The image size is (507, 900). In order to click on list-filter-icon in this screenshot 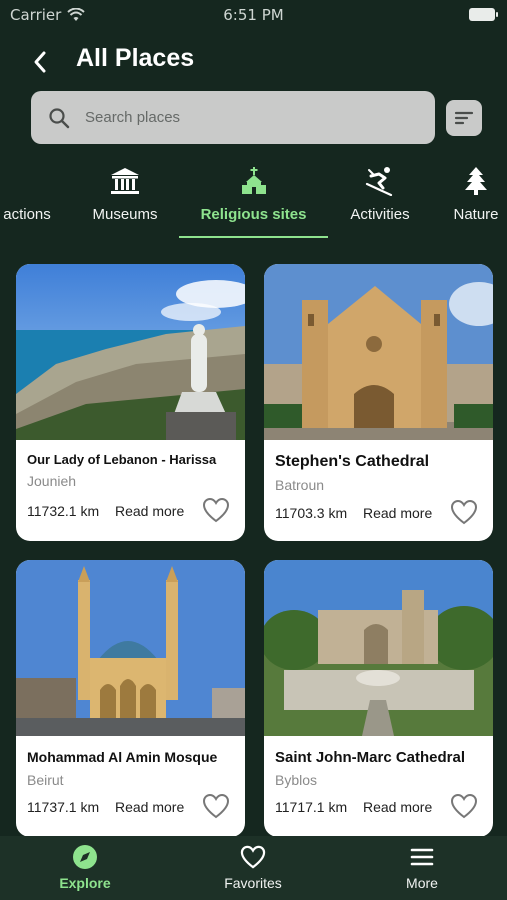, I will do `click(464, 118)`.